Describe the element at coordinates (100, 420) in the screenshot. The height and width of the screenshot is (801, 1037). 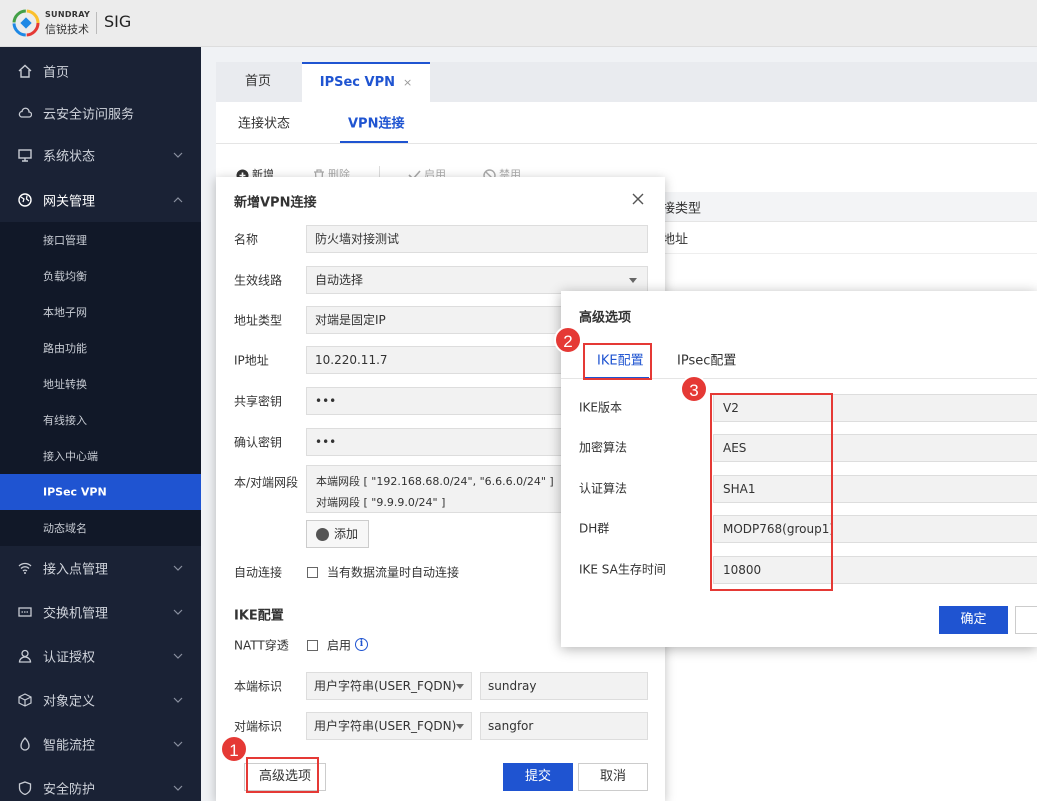
I see `sidebar-subitem-wired: 有线接入` at that location.